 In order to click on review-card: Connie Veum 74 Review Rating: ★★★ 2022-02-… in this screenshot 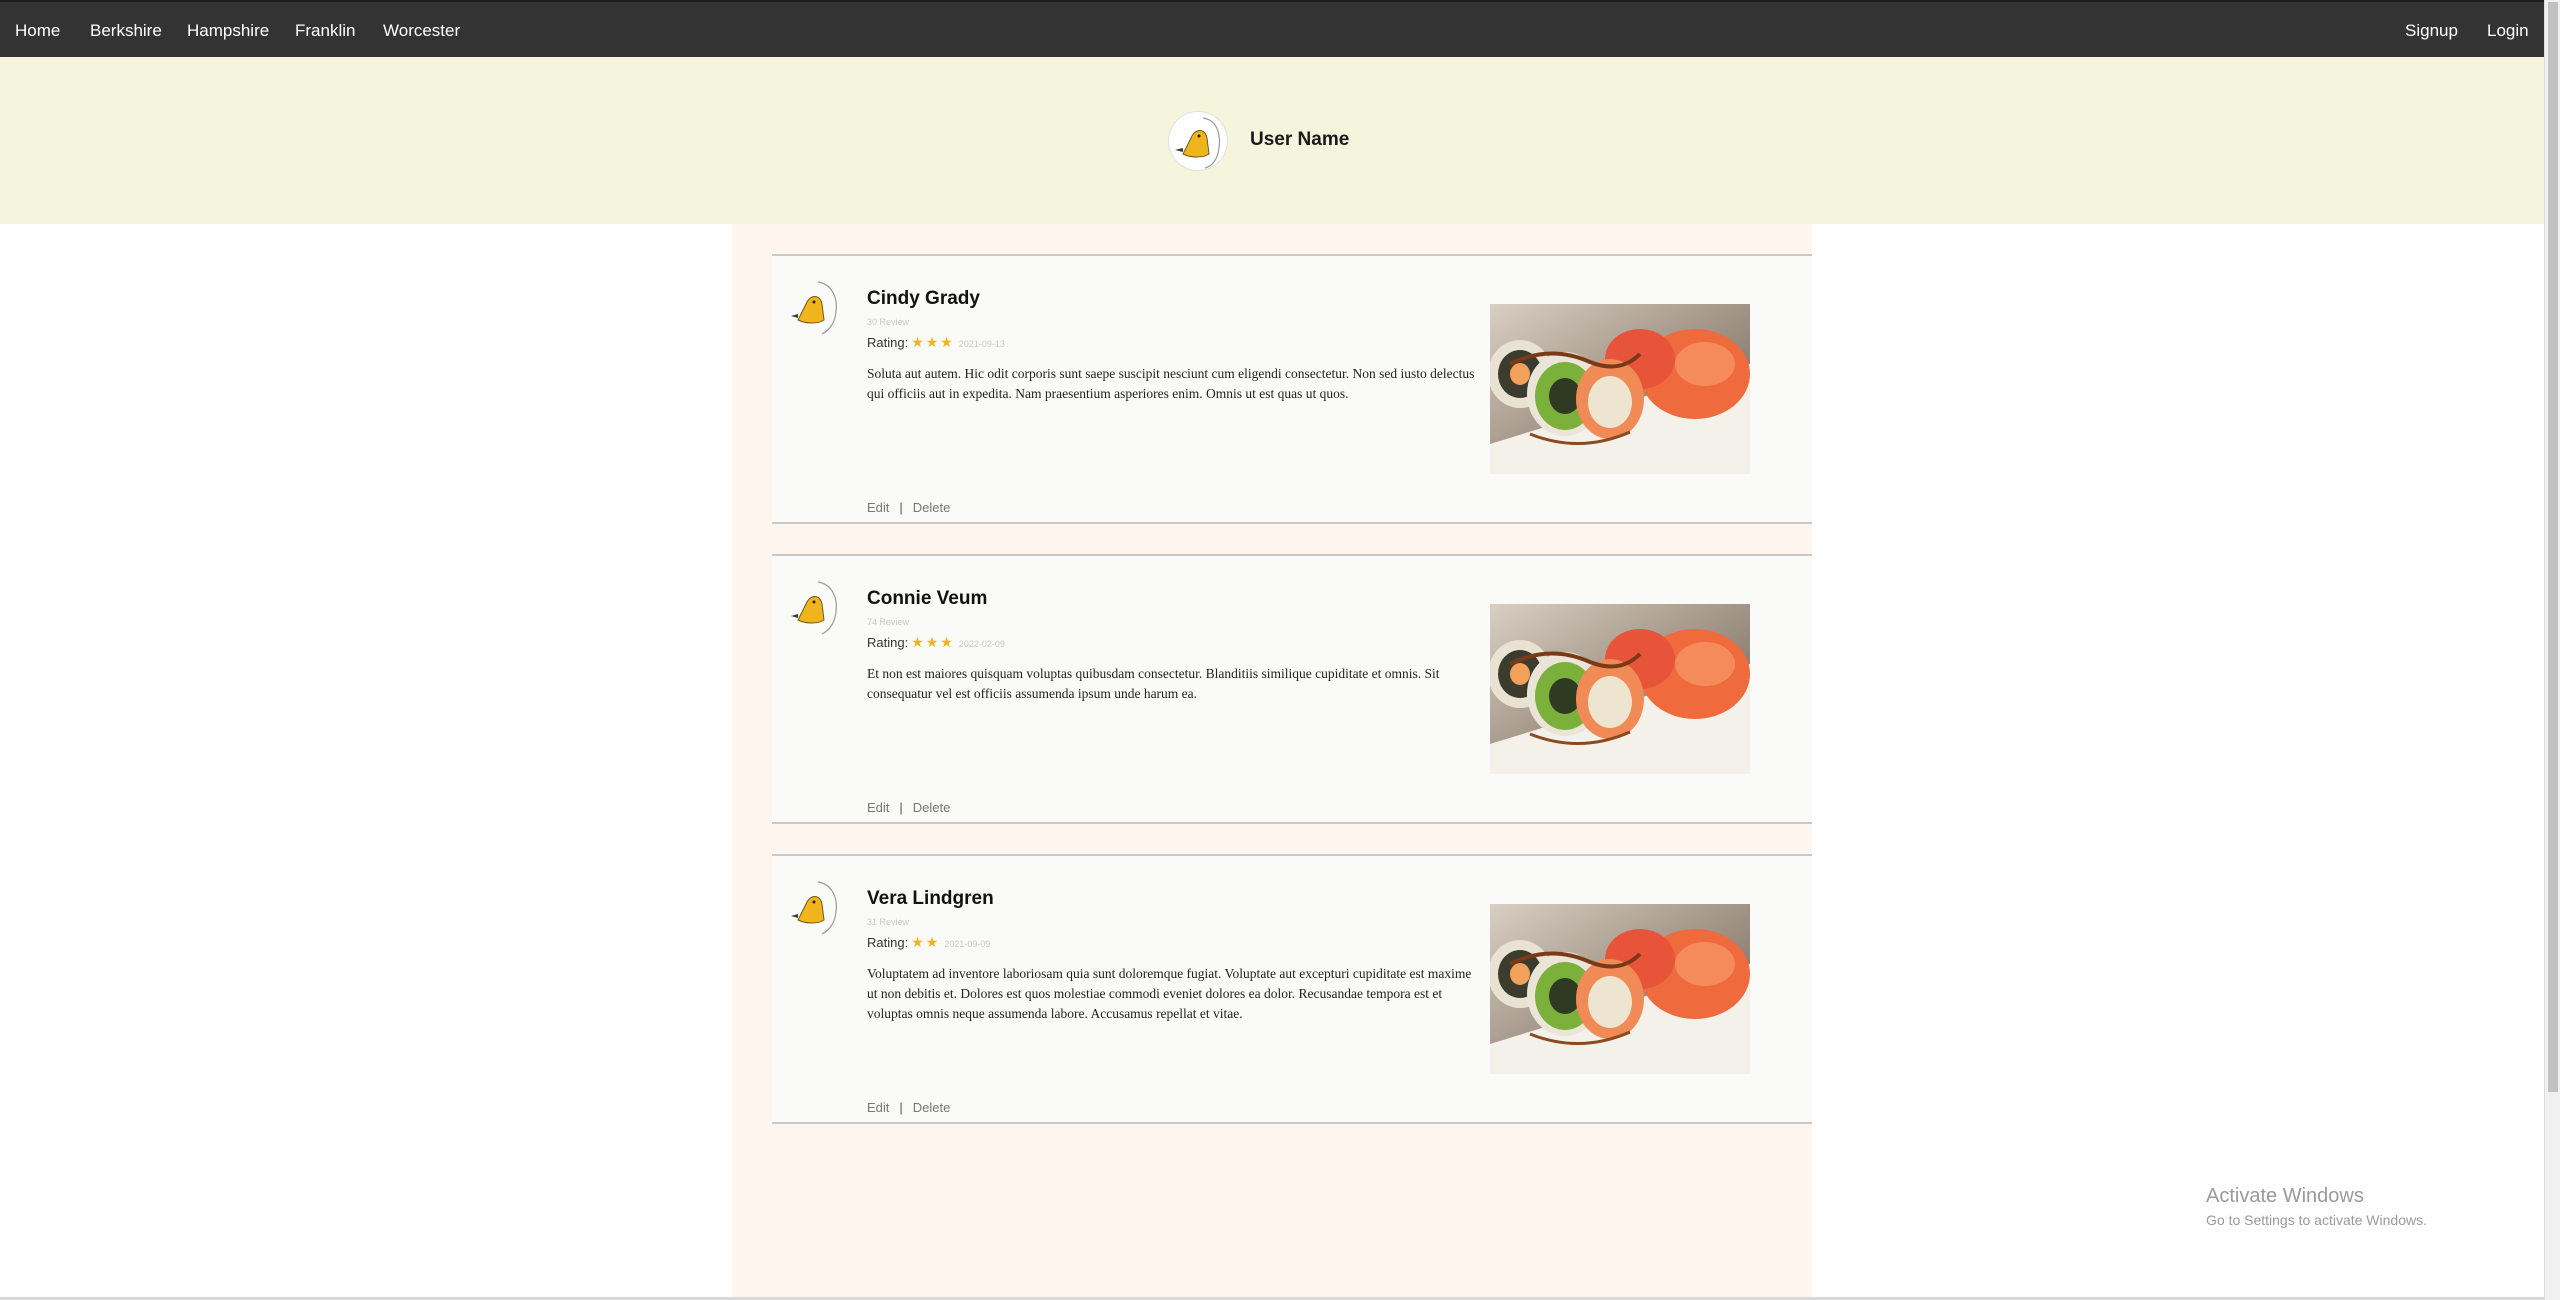, I will do `click(1292, 689)`.